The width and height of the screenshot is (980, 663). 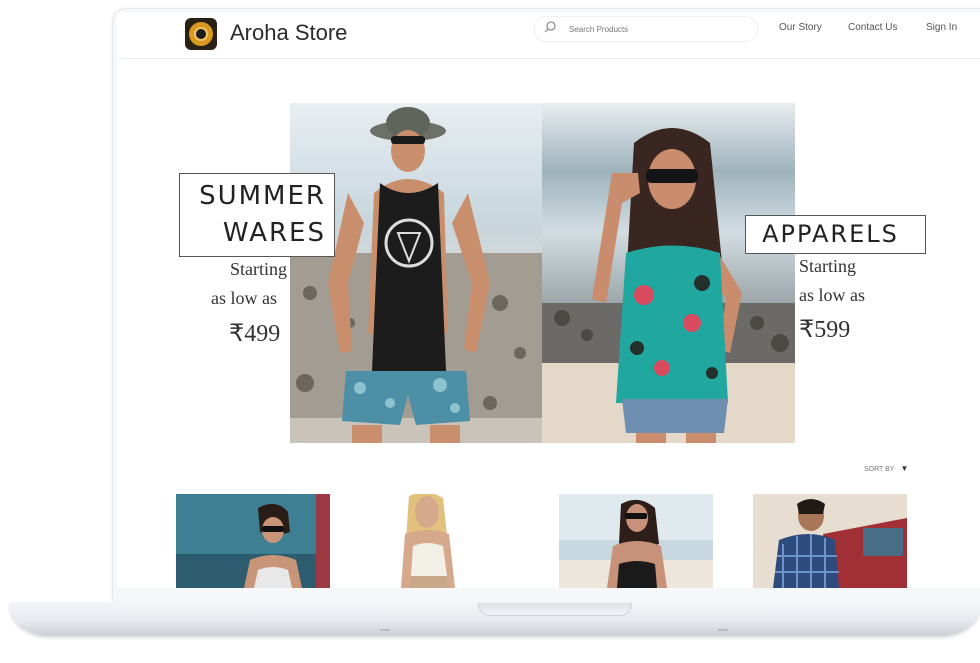 What do you see at coordinates (262, 196) in the screenshot?
I see `promo-title-line: SUMMER` at bounding box center [262, 196].